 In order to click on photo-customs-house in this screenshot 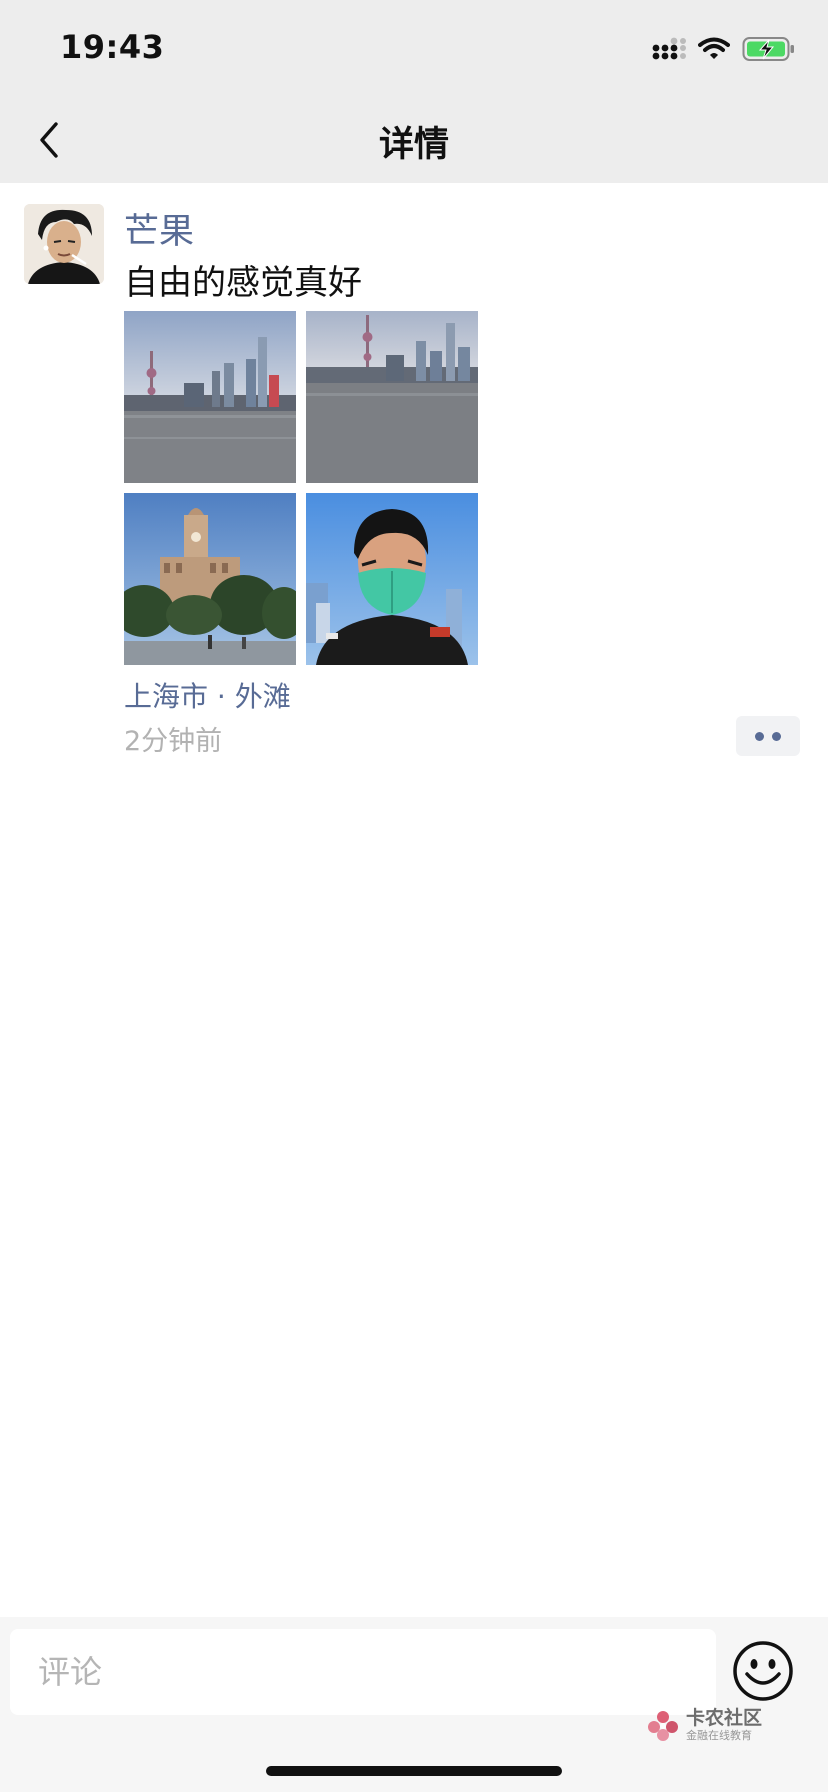, I will do `click(210, 579)`.